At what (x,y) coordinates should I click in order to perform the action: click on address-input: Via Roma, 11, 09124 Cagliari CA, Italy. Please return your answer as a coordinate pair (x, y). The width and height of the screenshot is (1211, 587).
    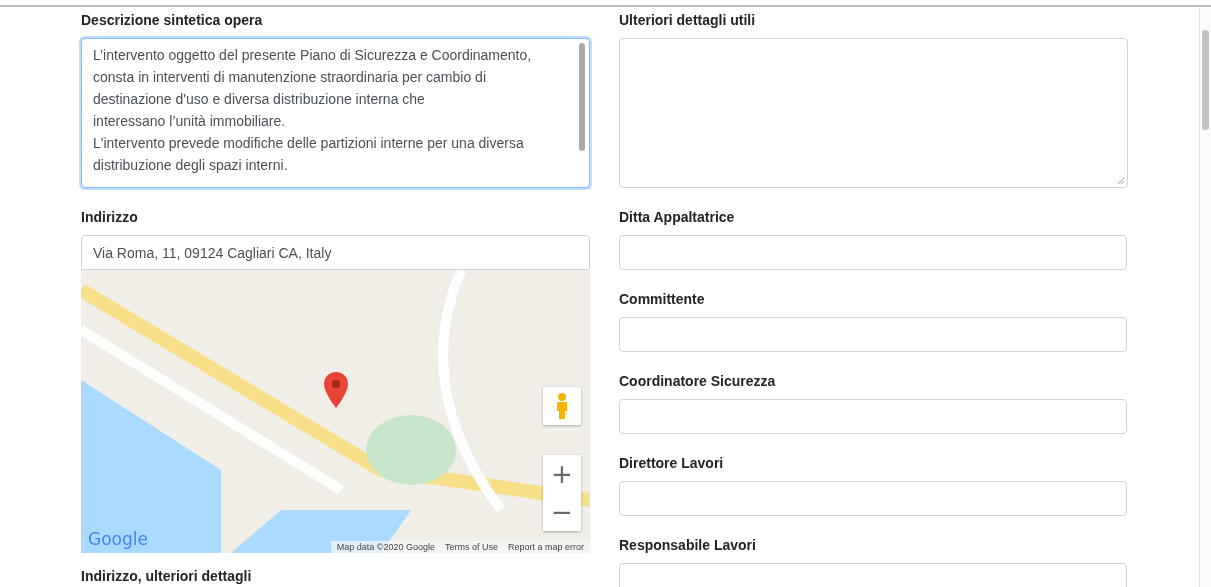
    Looking at the image, I should click on (335, 252).